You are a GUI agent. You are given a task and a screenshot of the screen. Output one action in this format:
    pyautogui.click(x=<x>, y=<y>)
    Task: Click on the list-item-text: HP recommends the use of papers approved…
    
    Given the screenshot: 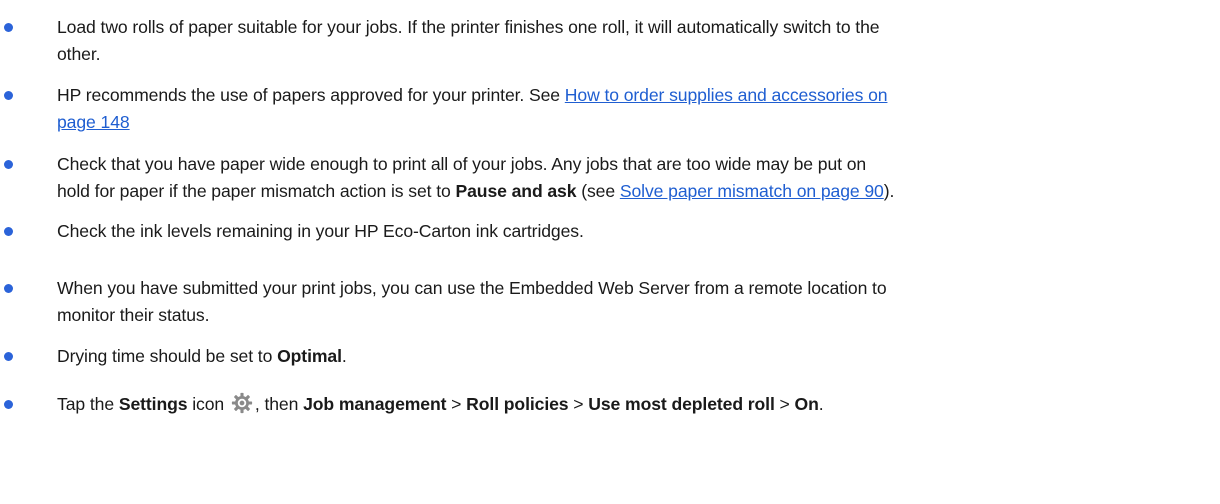 What is the action you would take?
    pyautogui.click(x=472, y=108)
    